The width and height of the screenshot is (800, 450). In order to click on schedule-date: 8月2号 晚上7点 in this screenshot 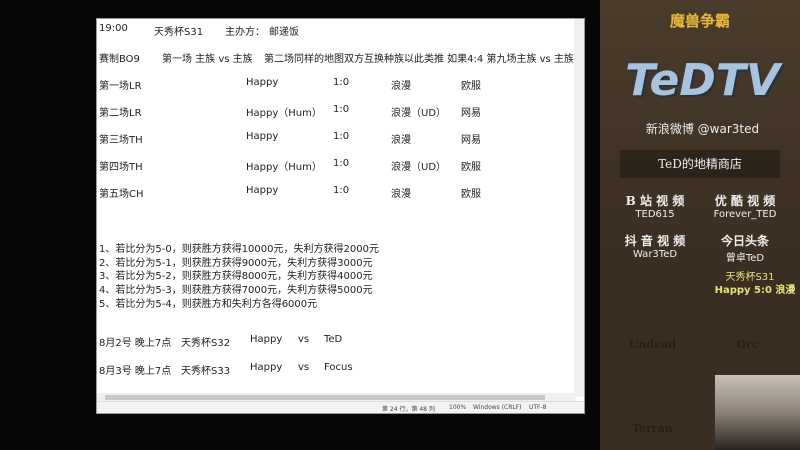, I will do `click(135, 343)`.